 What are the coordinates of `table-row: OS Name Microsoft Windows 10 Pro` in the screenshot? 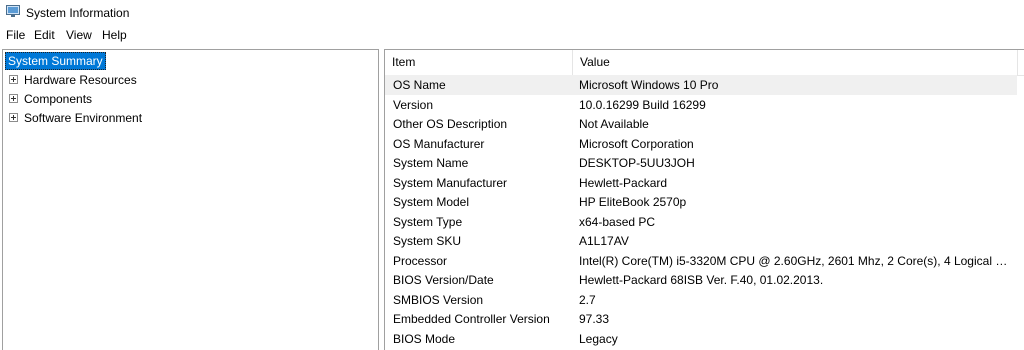 It's located at (701, 85).